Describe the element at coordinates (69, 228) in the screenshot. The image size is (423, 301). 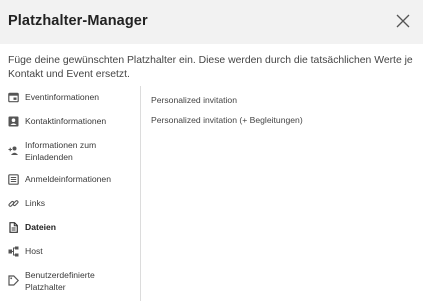
I see `sidebar-item-dateien: Dateien` at that location.